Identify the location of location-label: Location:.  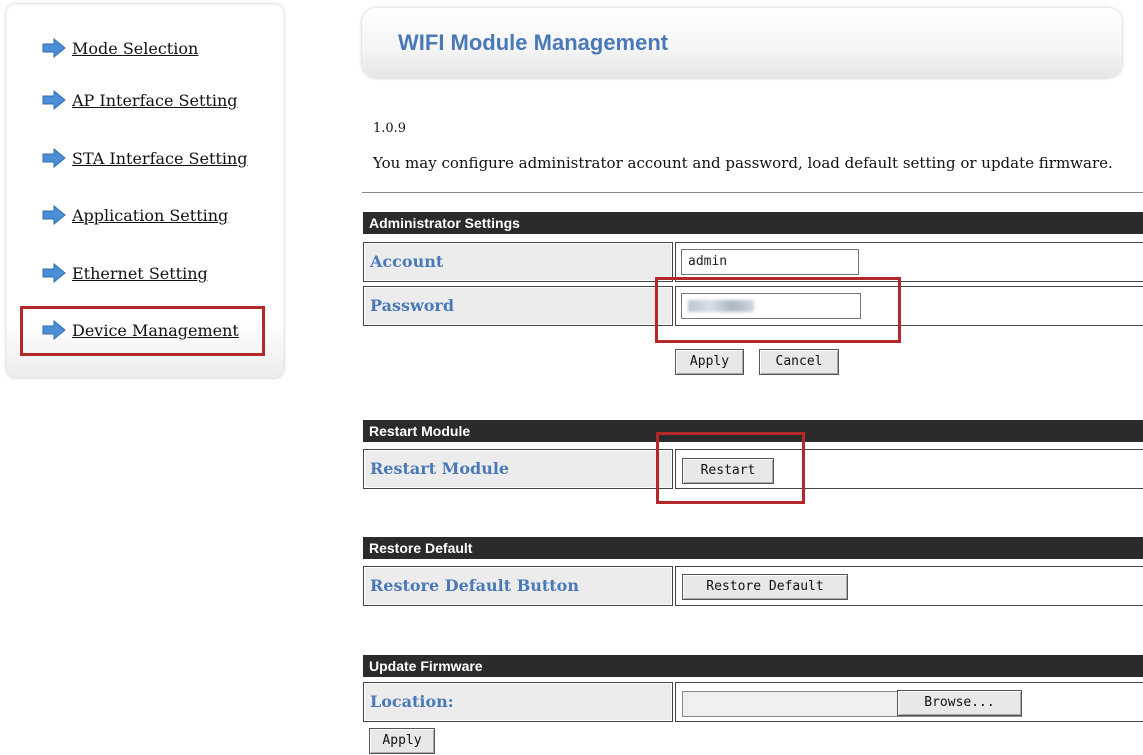
(412, 701).